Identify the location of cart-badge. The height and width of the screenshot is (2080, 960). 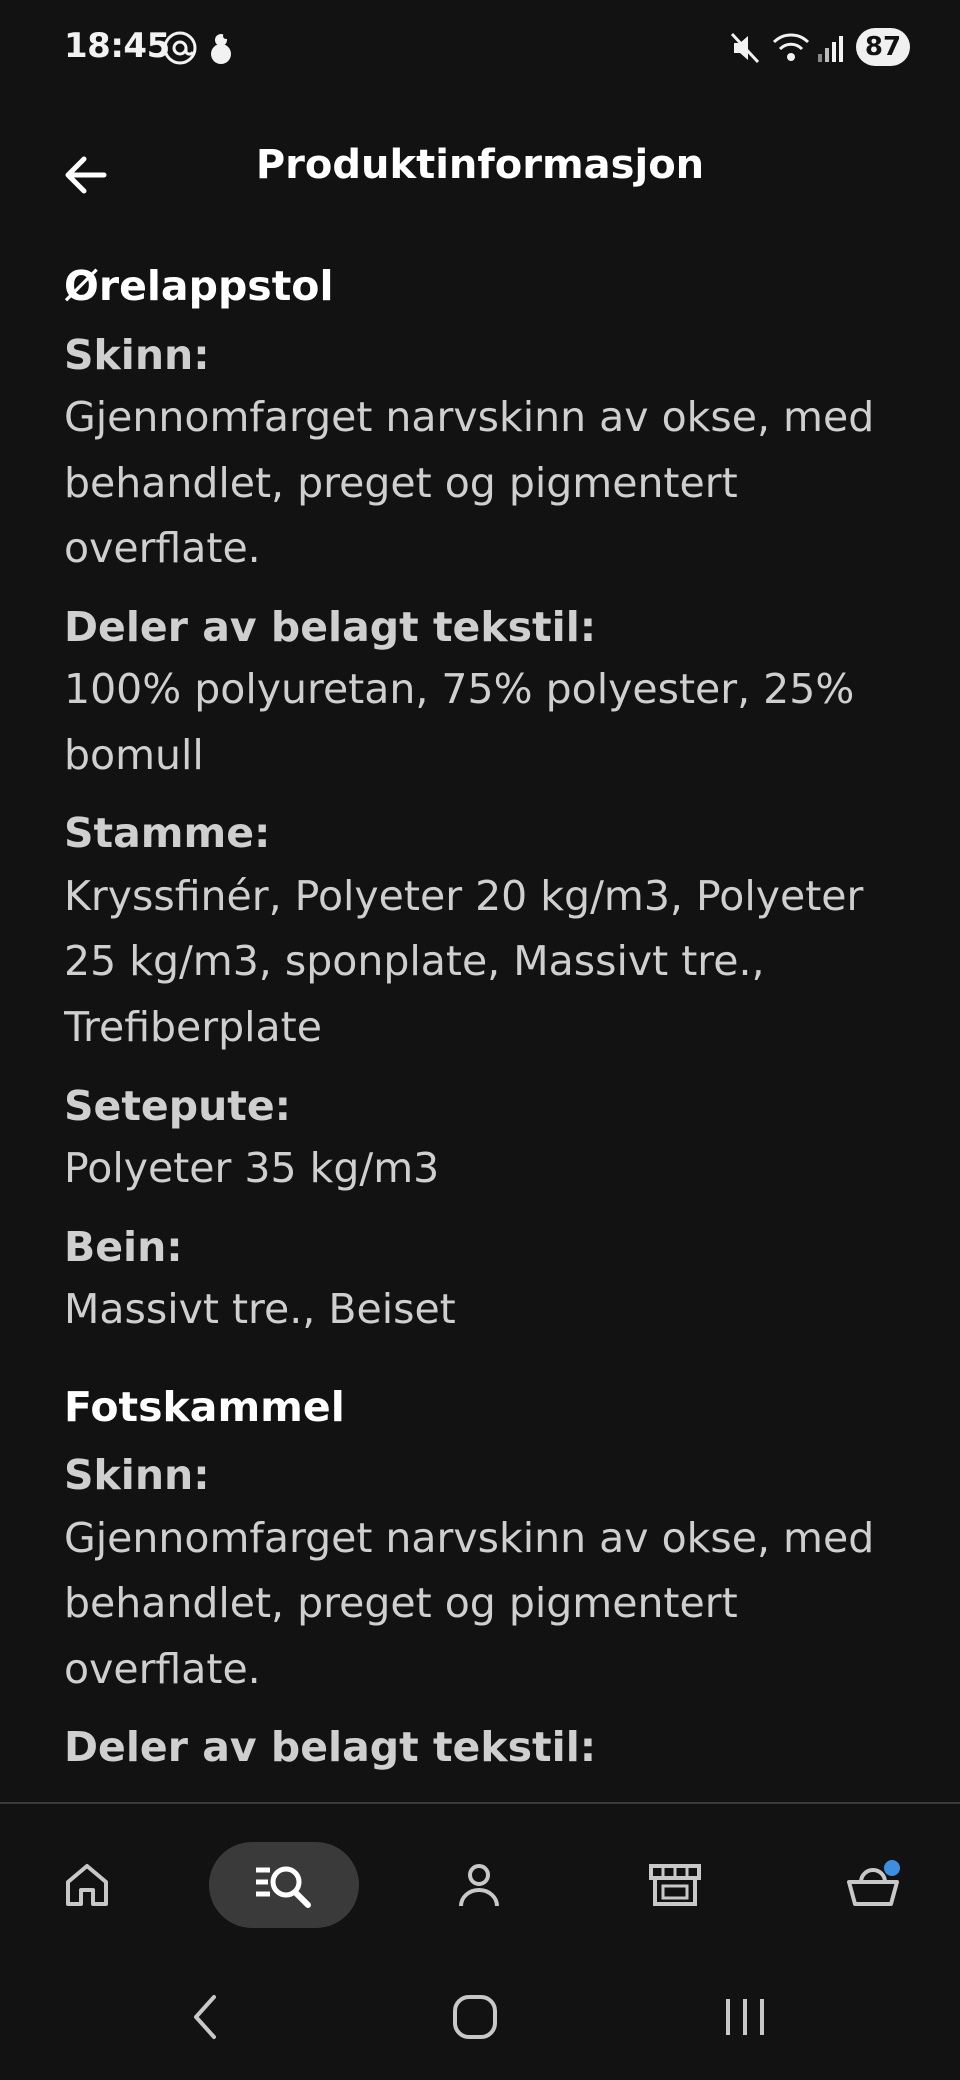
(892, 1868).